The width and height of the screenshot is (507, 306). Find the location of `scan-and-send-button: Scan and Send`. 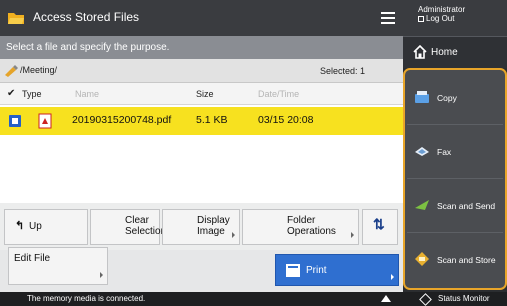

scan-and-send-button: Scan and Send is located at coordinates (455, 207).